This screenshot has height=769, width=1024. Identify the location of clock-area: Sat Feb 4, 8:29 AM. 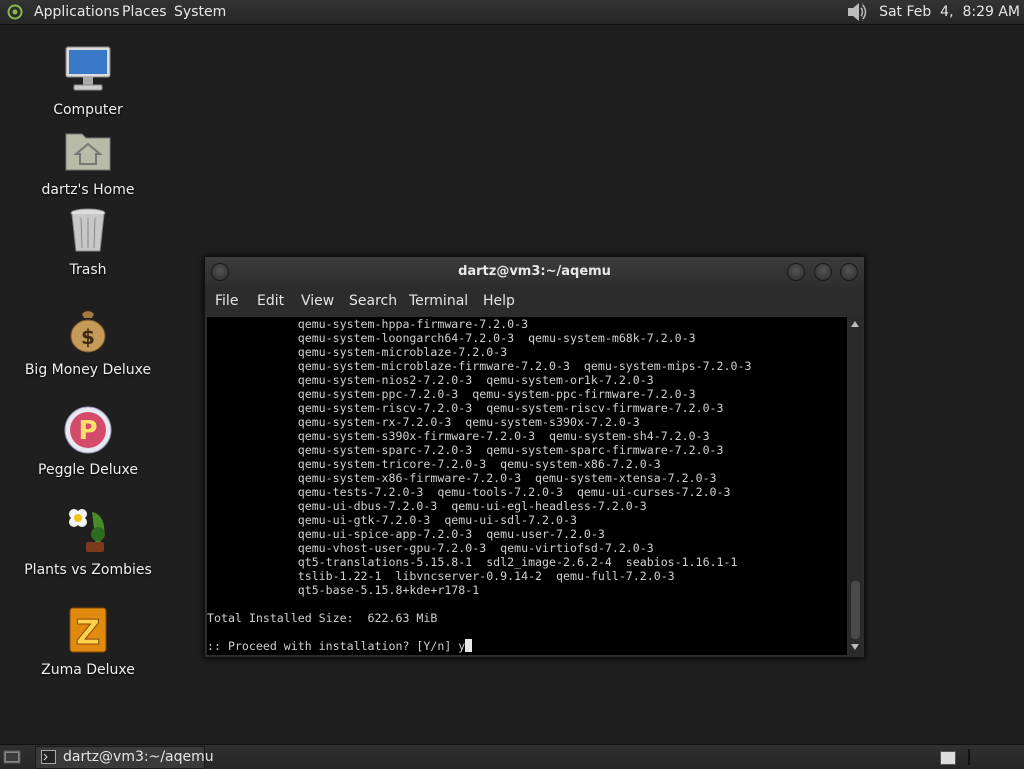
(934, 12).